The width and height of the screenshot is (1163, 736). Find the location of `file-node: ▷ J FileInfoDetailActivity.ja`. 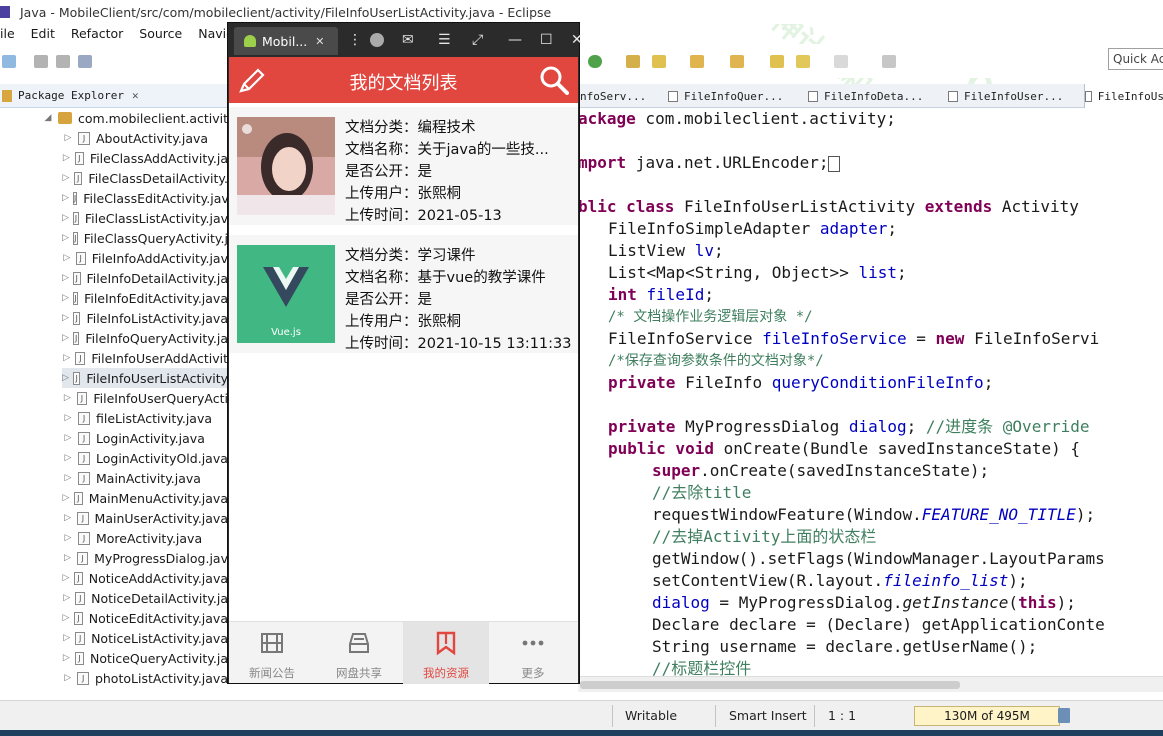

file-node: ▷ J FileInfoDetailActivity.ja is located at coordinates (145, 278).